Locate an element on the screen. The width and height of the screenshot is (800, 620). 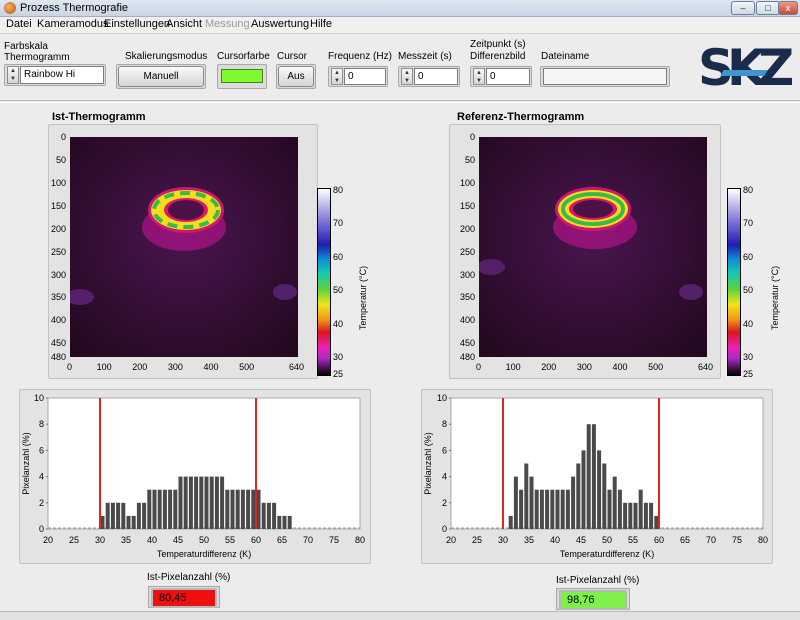
x-tick-label: 80 is located at coordinates (763, 540).